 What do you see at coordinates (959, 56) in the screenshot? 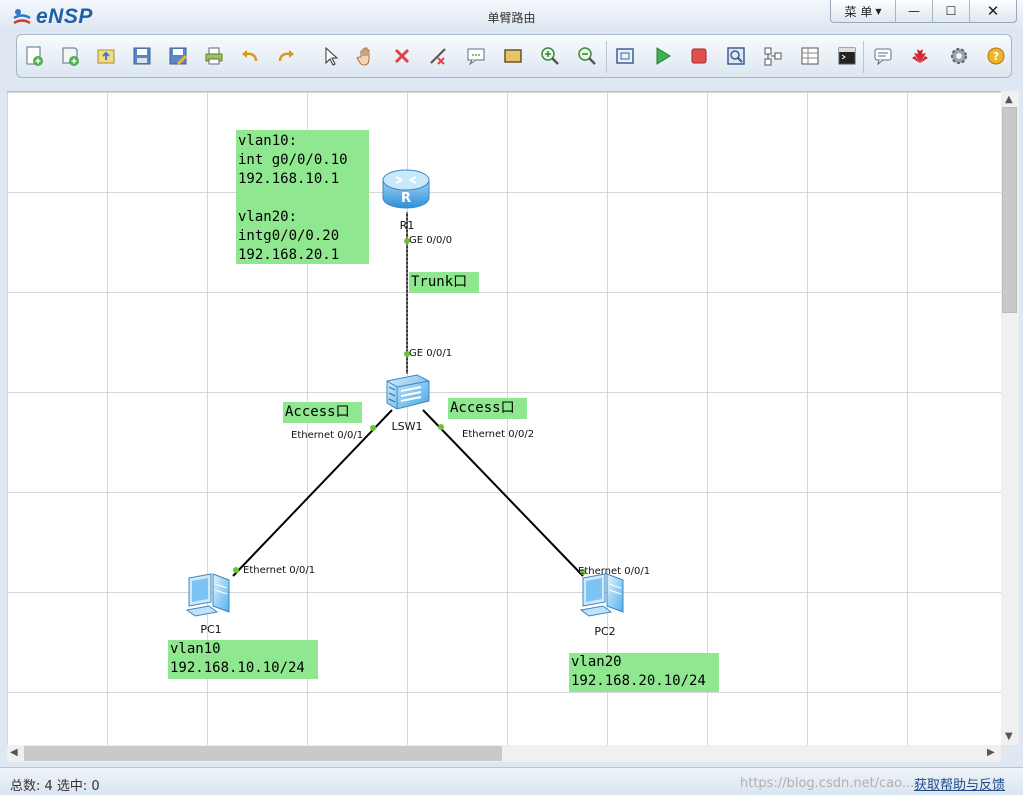
I see `settings-gear-icon` at bounding box center [959, 56].